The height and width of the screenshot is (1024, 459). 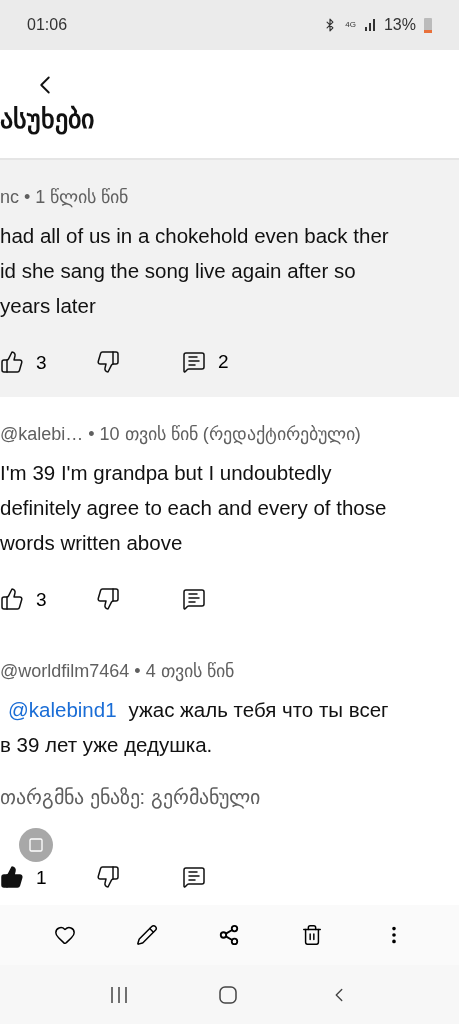 What do you see at coordinates (229, 935) in the screenshot?
I see `share-icon` at bounding box center [229, 935].